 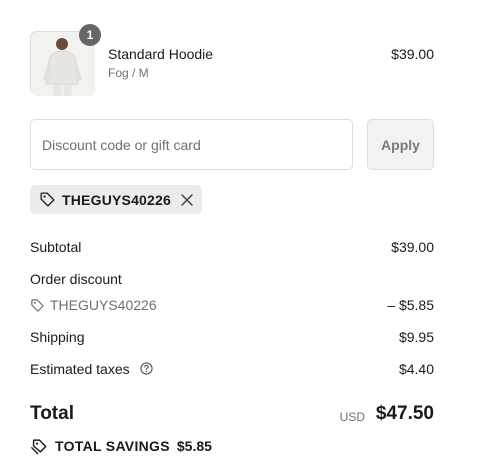 What do you see at coordinates (76, 279) in the screenshot?
I see `order-discount-label: Order discount` at bounding box center [76, 279].